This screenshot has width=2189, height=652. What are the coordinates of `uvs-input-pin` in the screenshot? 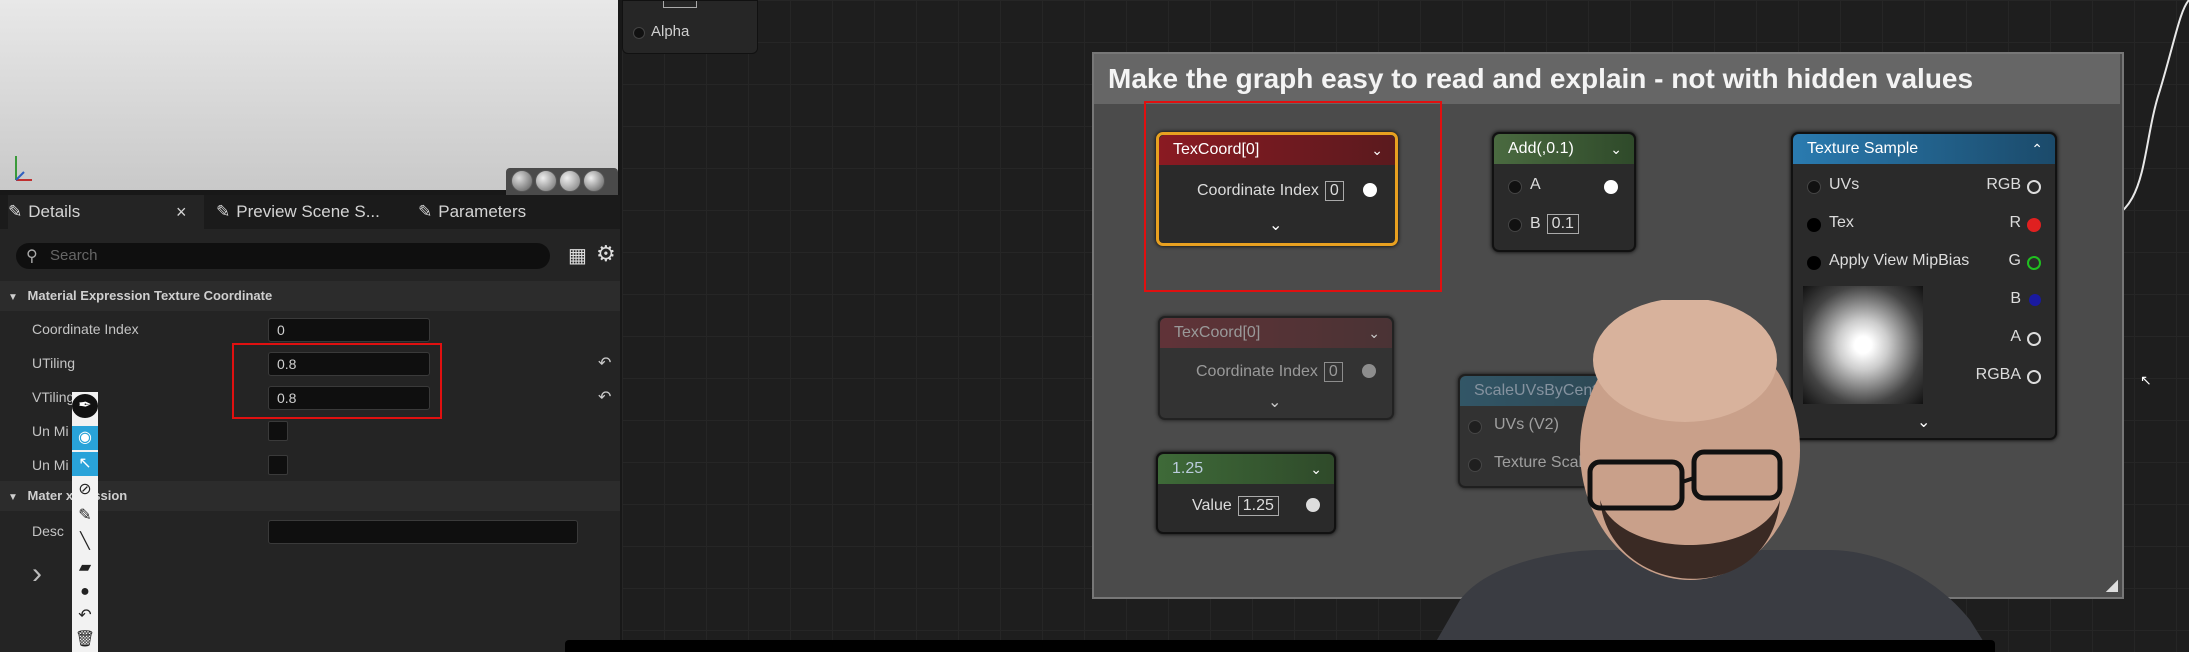 It's located at (1814, 187).